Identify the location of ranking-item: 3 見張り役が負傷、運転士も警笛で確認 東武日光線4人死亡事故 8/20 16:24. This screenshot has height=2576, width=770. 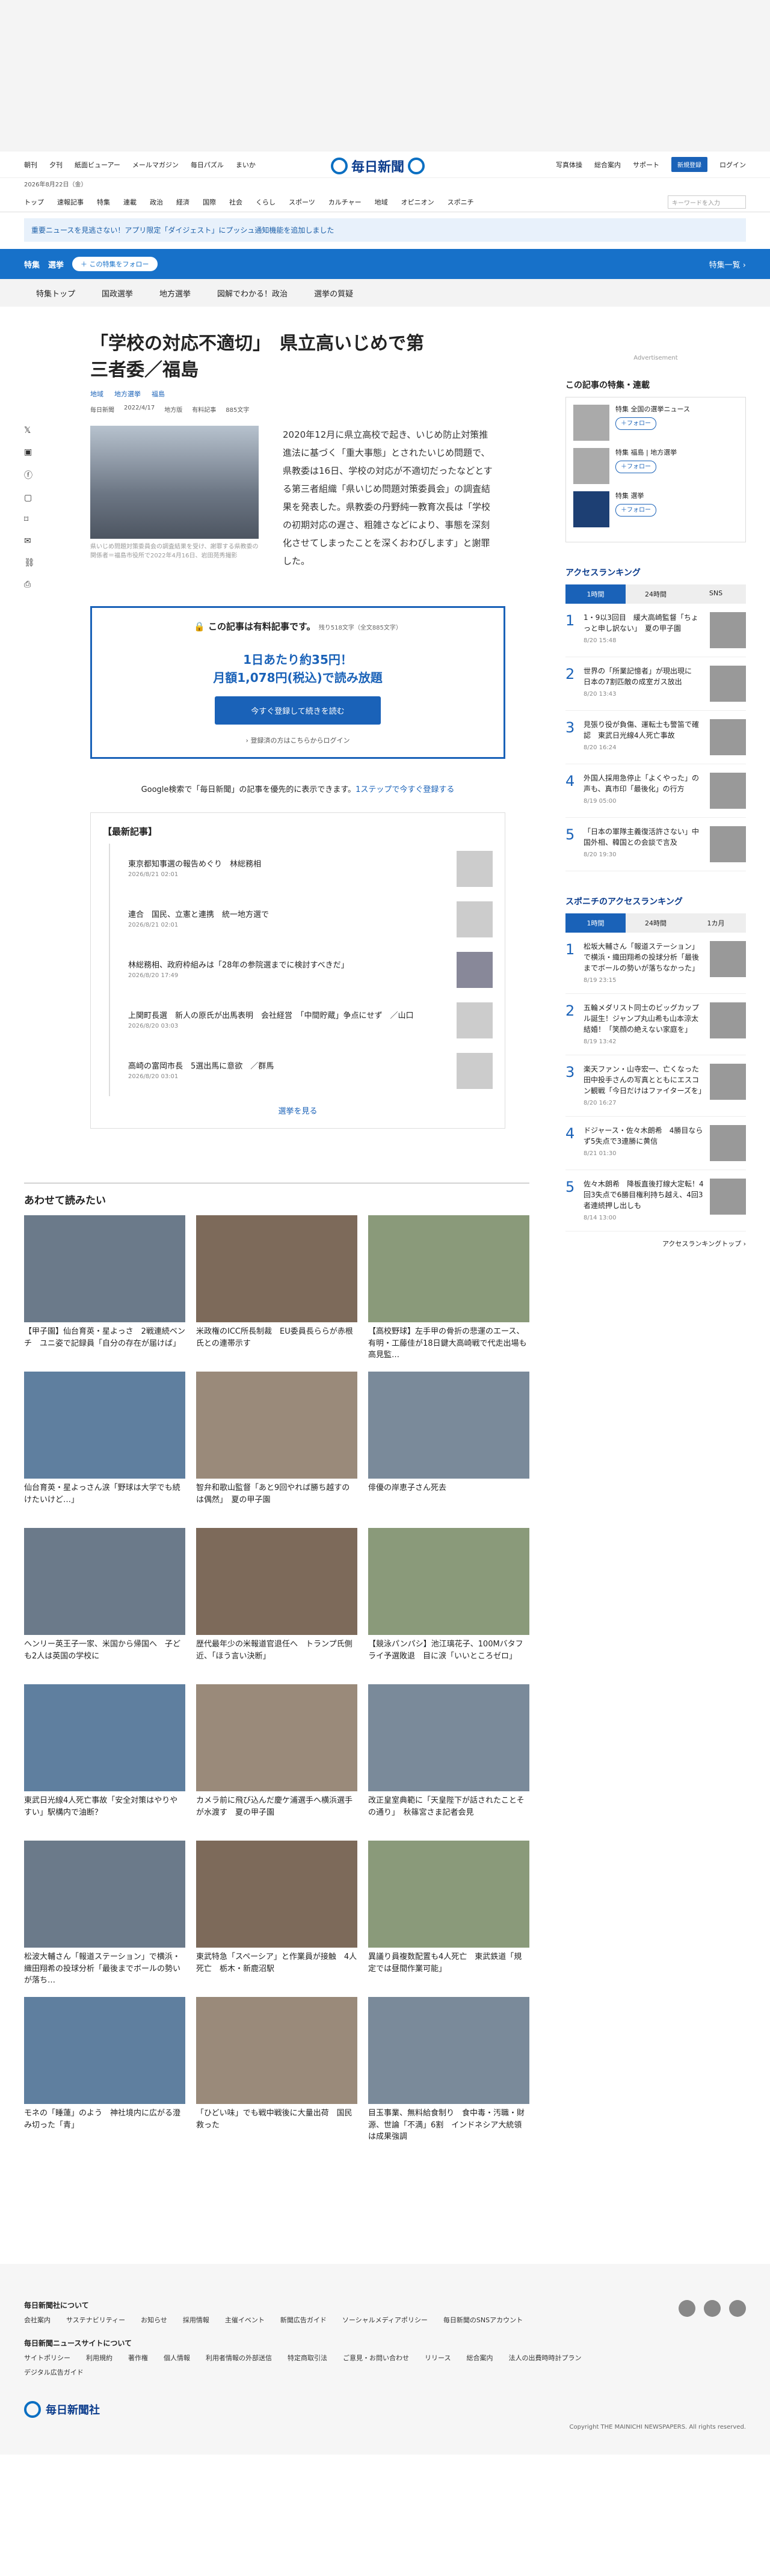
(655, 737).